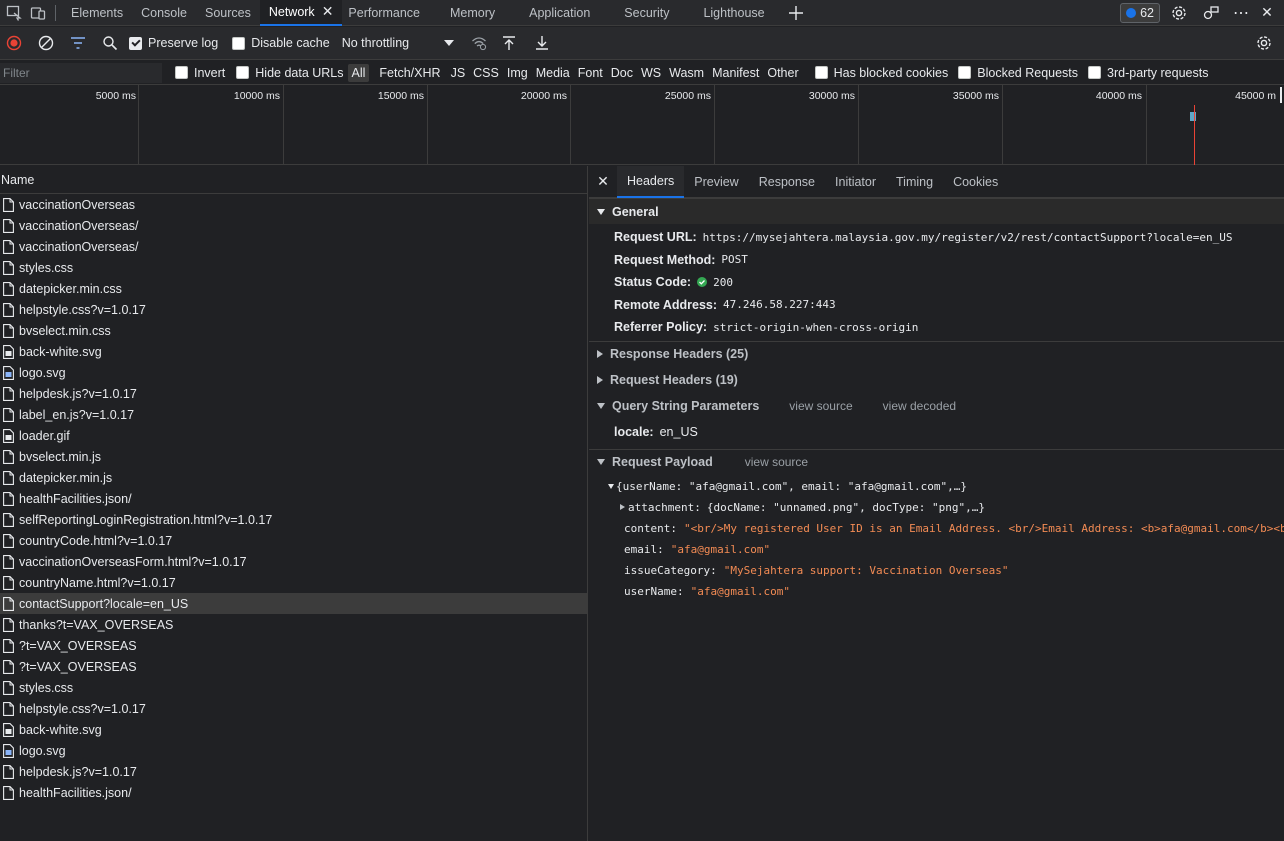 The height and width of the screenshot is (841, 1284). Describe the element at coordinates (281, 43) in the screenshot. I see `disable-cache-checkbox: Disable cache` at that location.